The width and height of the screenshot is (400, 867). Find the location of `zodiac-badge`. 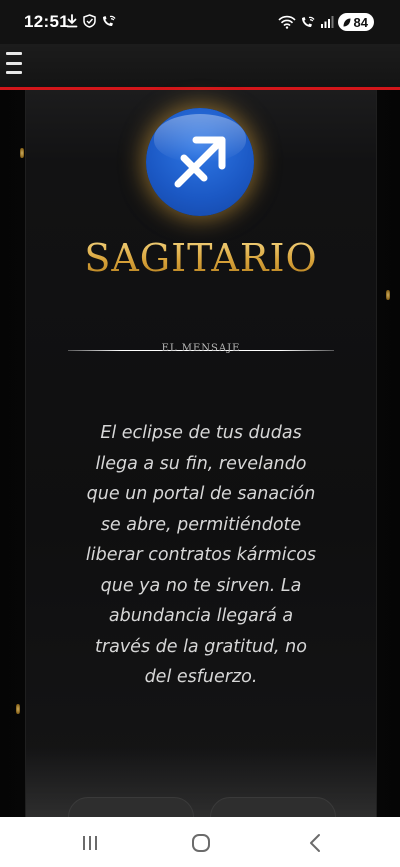

zodiac-badge is located at coordinates (200, 162).